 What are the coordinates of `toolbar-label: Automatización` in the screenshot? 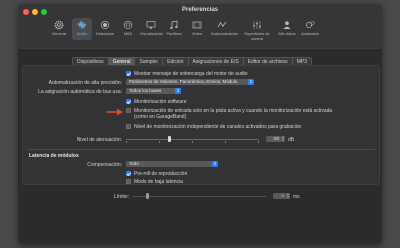 It's located at (225, 33).